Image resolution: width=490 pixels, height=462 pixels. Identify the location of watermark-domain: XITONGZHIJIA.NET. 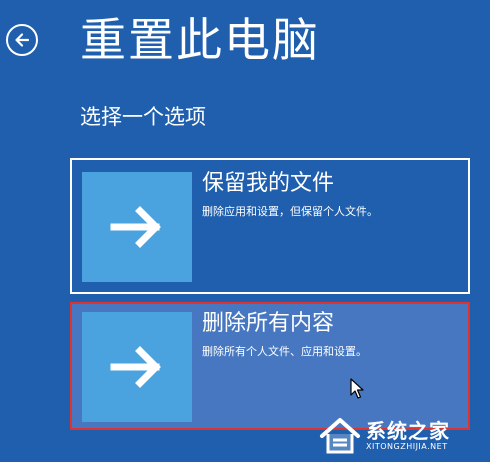
(407, 446).